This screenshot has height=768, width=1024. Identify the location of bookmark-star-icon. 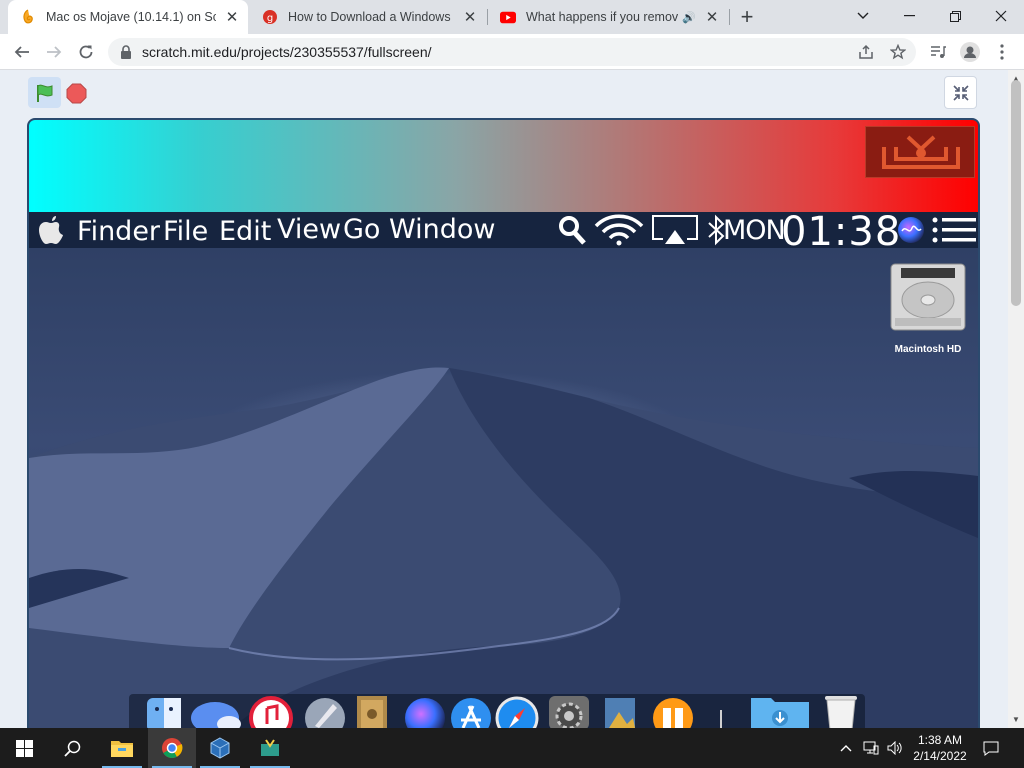
(898, 52).